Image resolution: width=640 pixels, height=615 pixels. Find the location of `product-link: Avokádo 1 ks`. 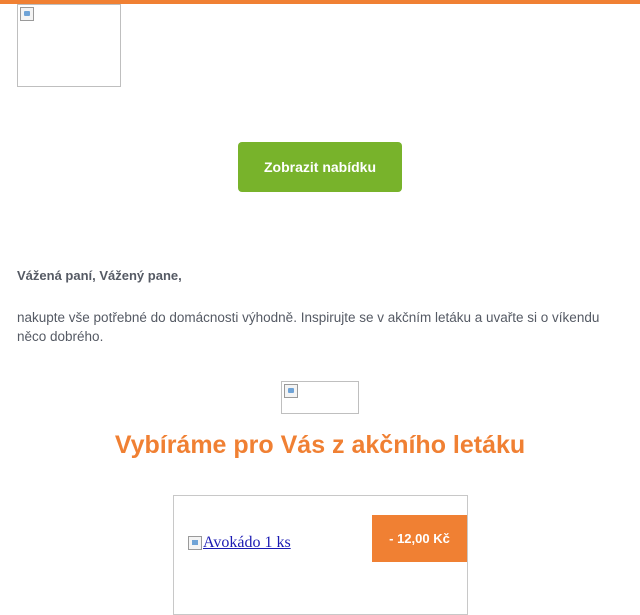

product-link: Avokádo 1 ks is located at coordinates (239, 543).